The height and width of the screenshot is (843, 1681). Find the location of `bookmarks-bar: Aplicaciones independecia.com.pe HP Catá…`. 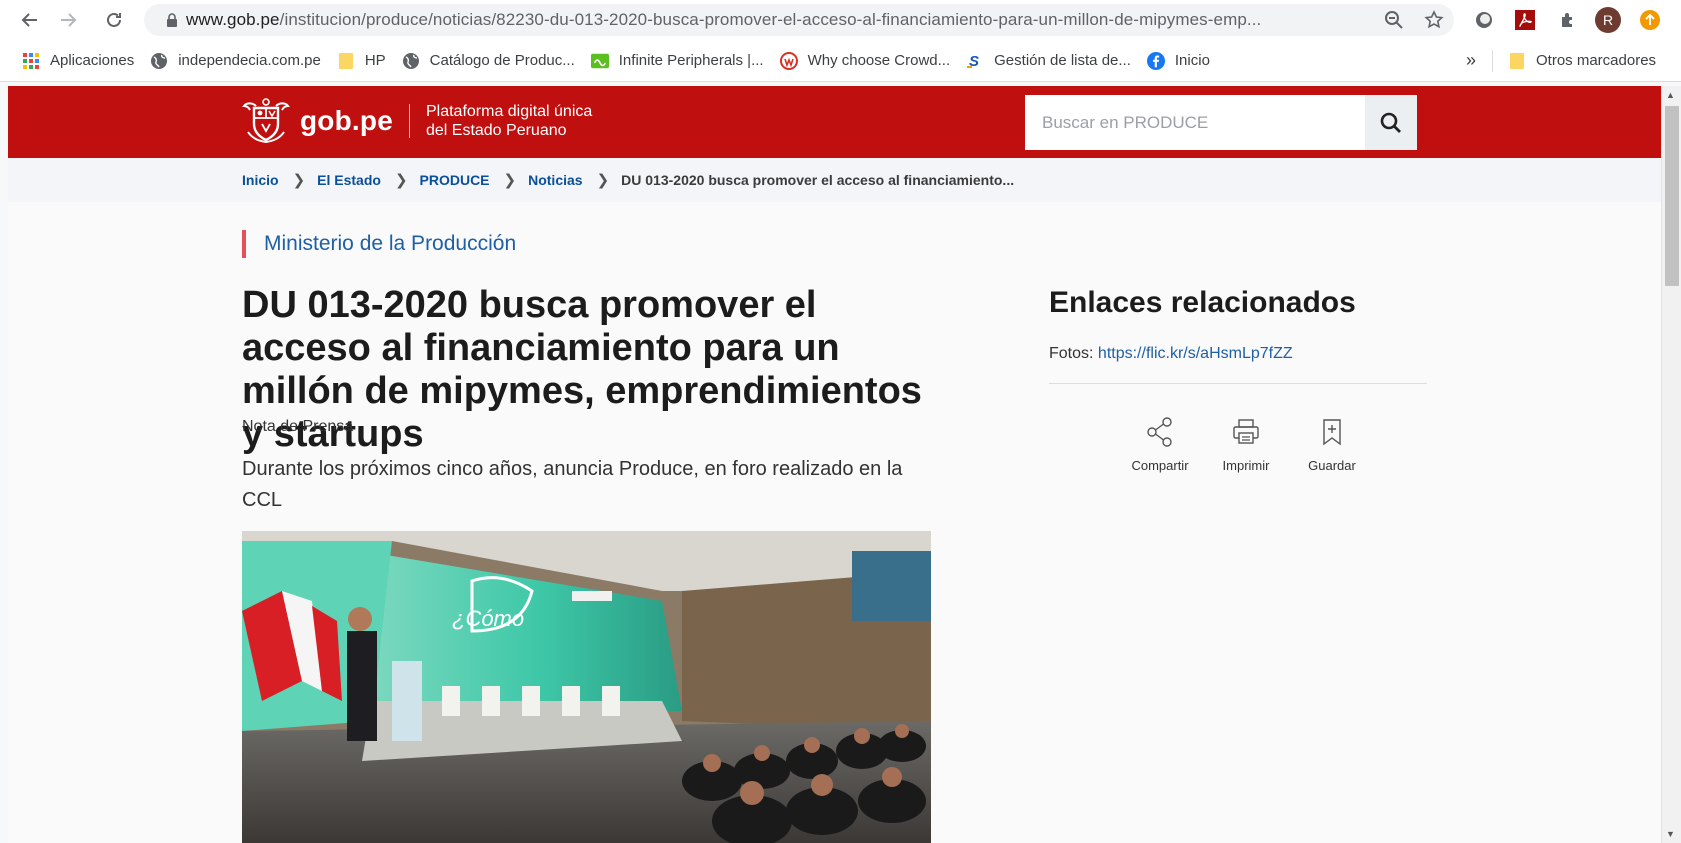

bookmarks-bar: Aplicaciones independecia.com.pe HP Catá… is located at coordinates (840, 61).